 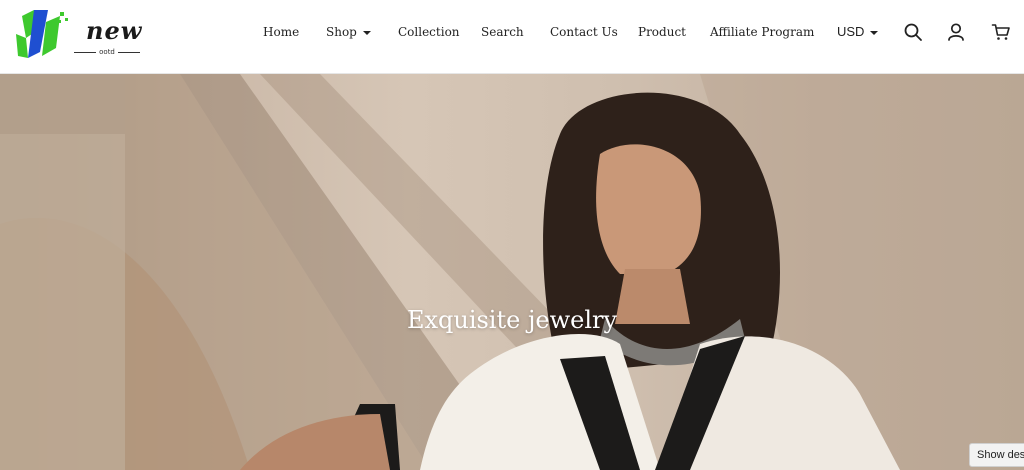 I want to click on currency-selector: USD, so click(x=858, y=31).